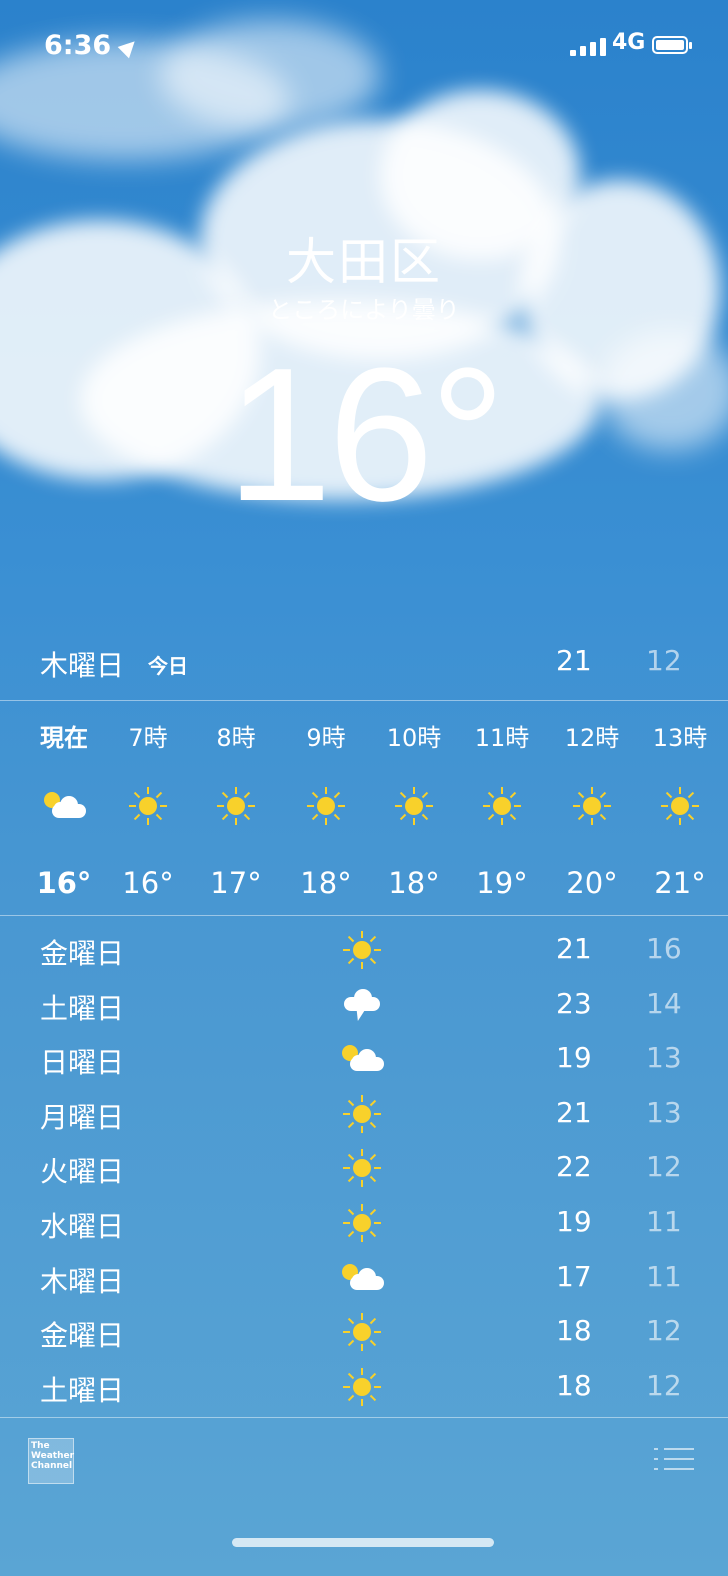 This screenshot has width=728, height=1576. Describe the element at coordinates (574, 1003) in the screenshot. I see `day-high: 23` at that location.